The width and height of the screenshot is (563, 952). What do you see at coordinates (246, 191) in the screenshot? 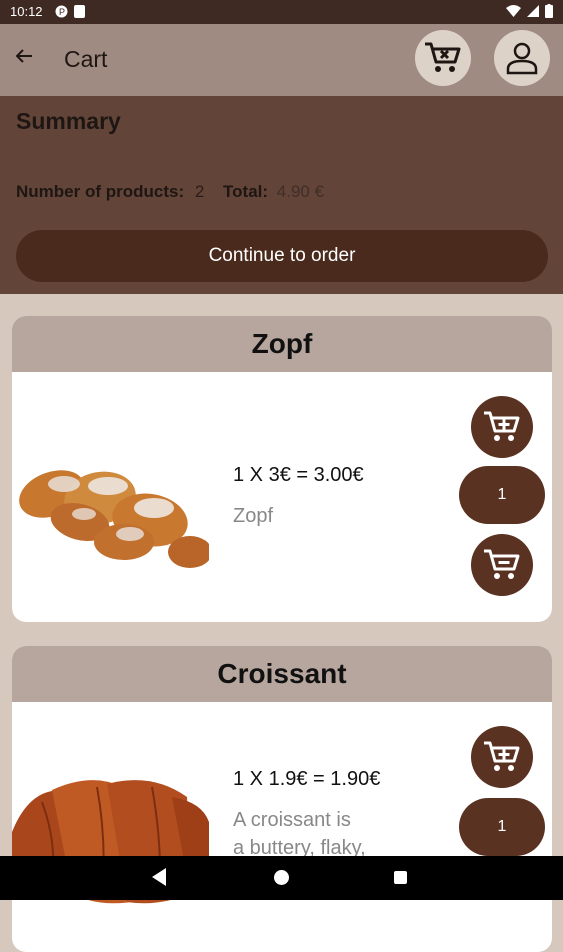
I see `total-label: Total:` at bounding box center [246, 191].